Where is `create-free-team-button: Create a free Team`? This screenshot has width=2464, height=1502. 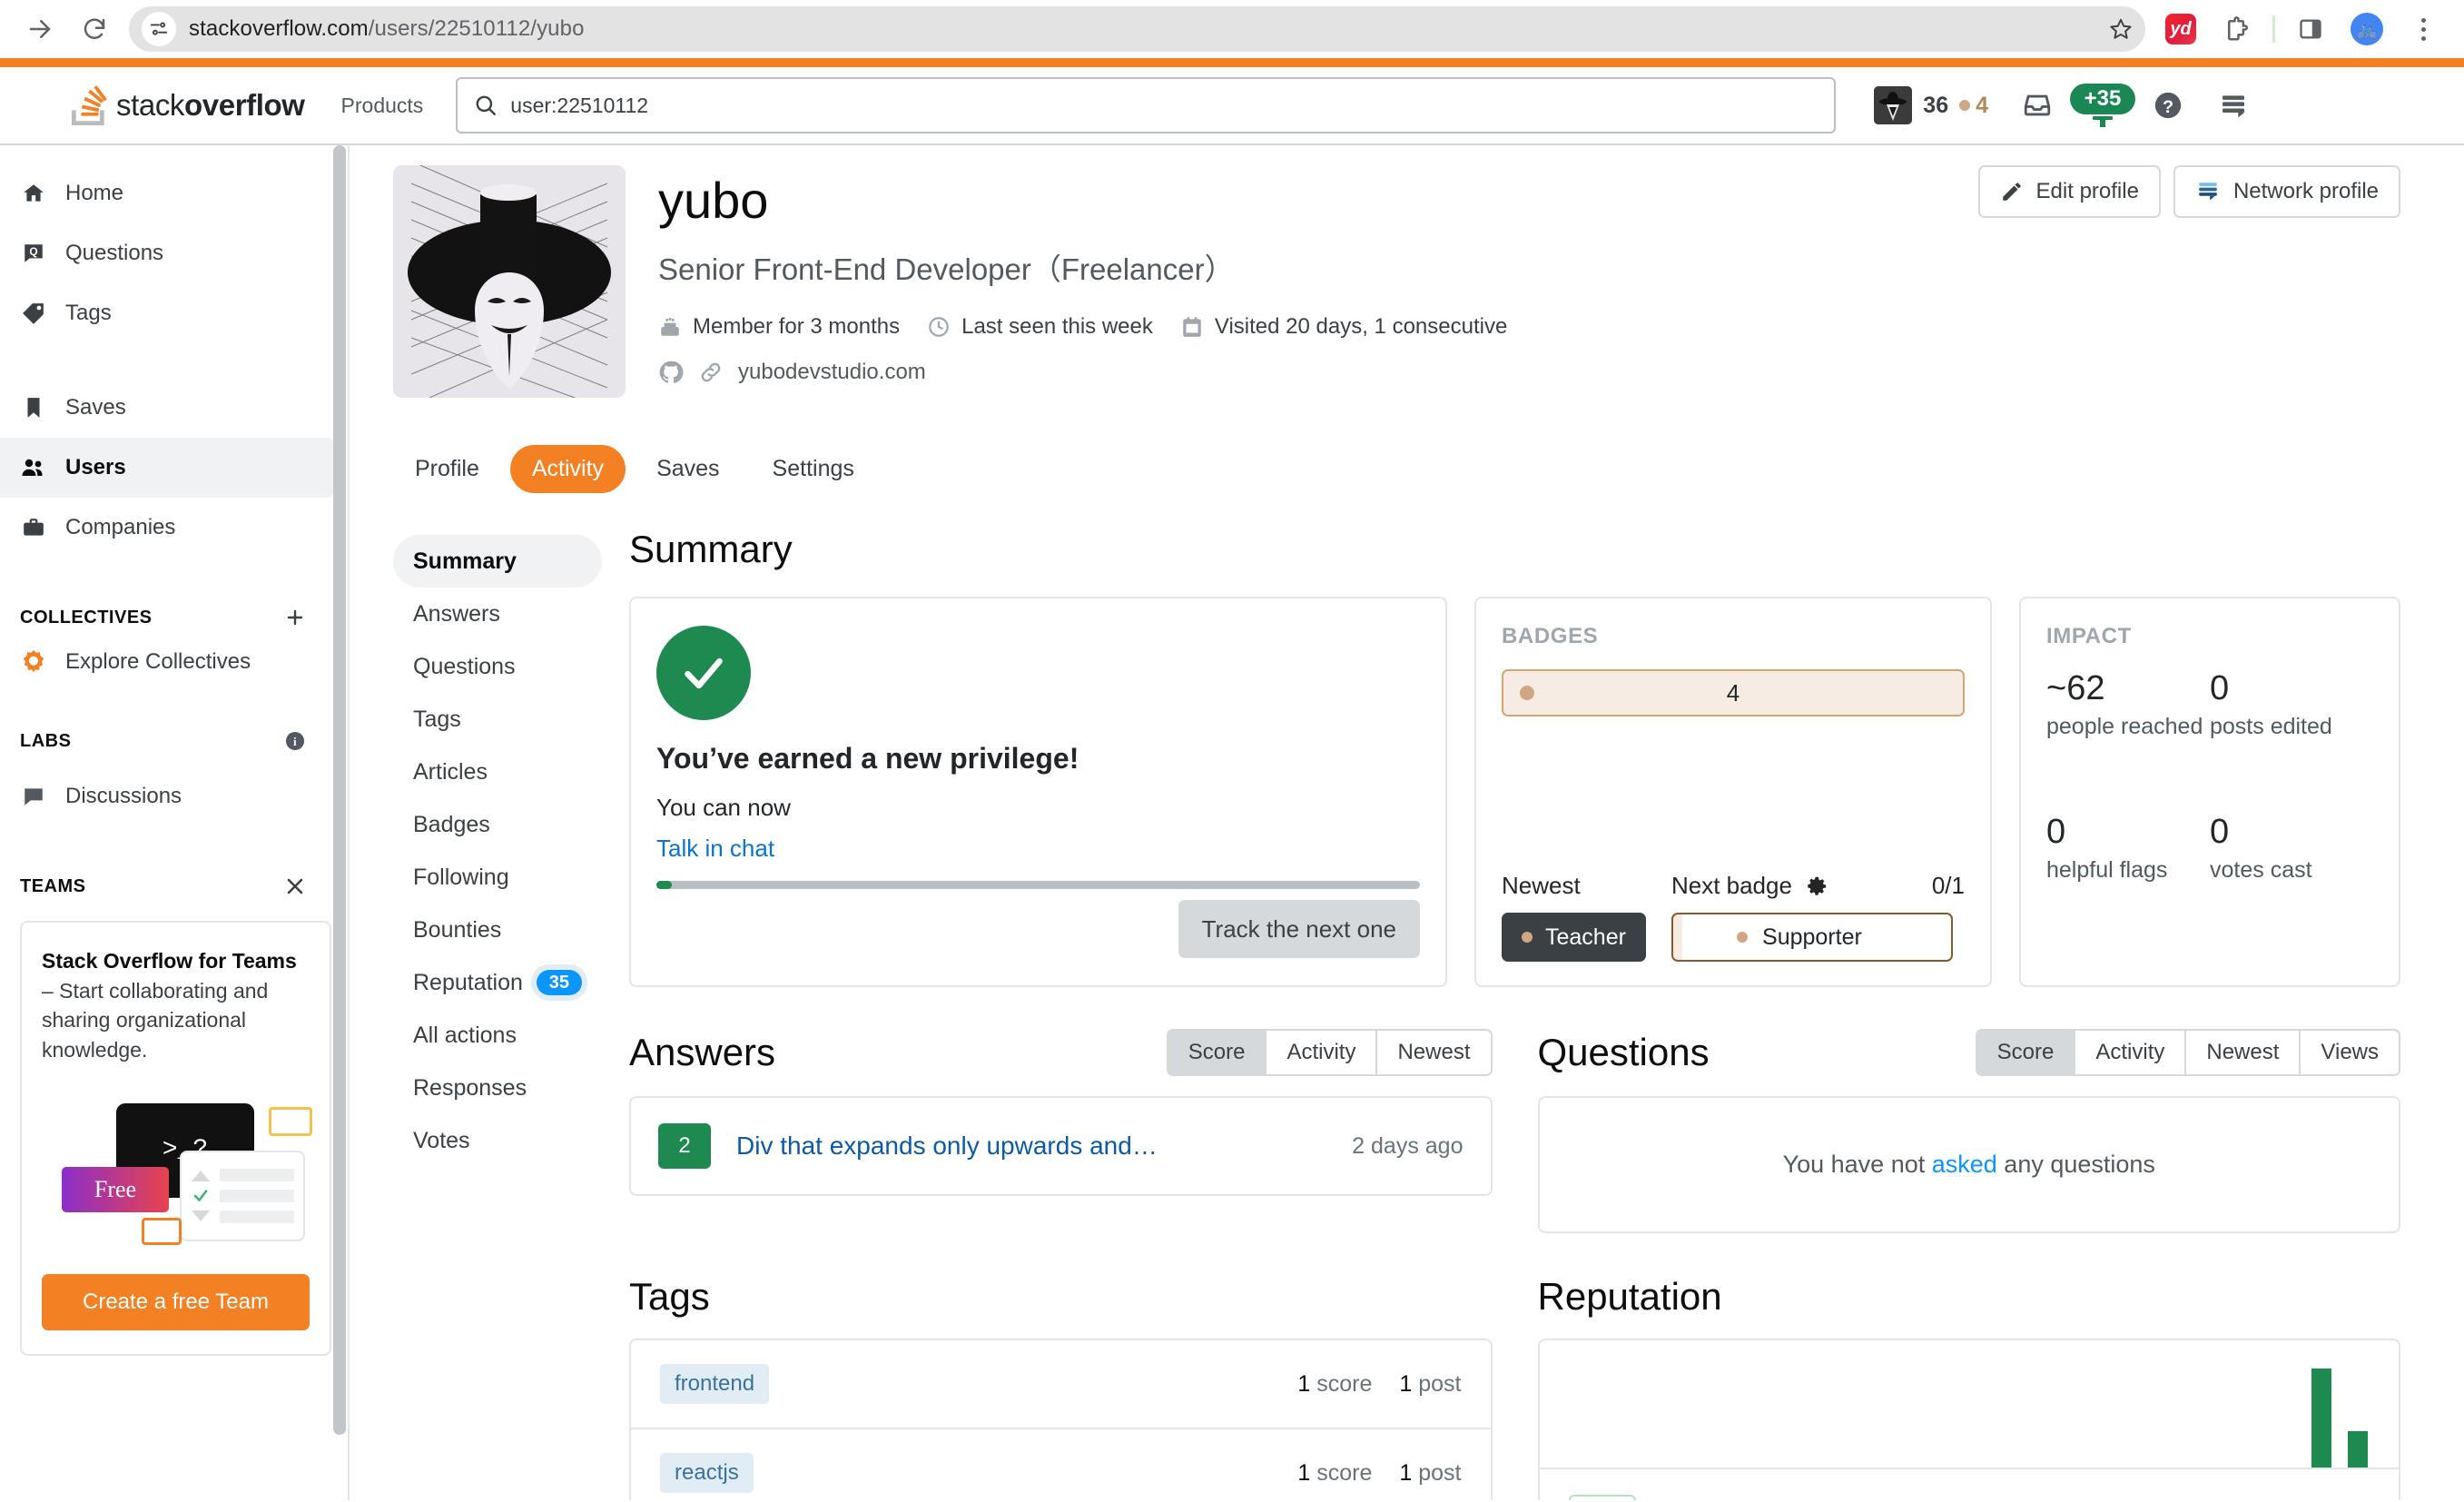
create-free-team-button: Create a free Team is located at coordinates (176, 1301).